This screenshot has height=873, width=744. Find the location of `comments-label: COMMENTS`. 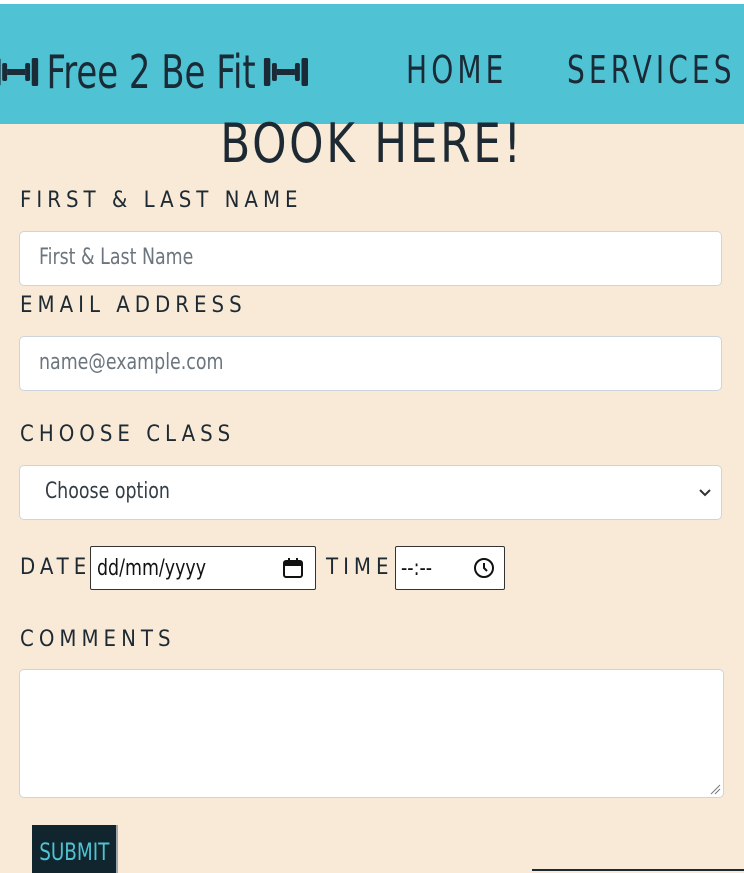

comments-label: COMMENTS is located at coordinates (98, 639).